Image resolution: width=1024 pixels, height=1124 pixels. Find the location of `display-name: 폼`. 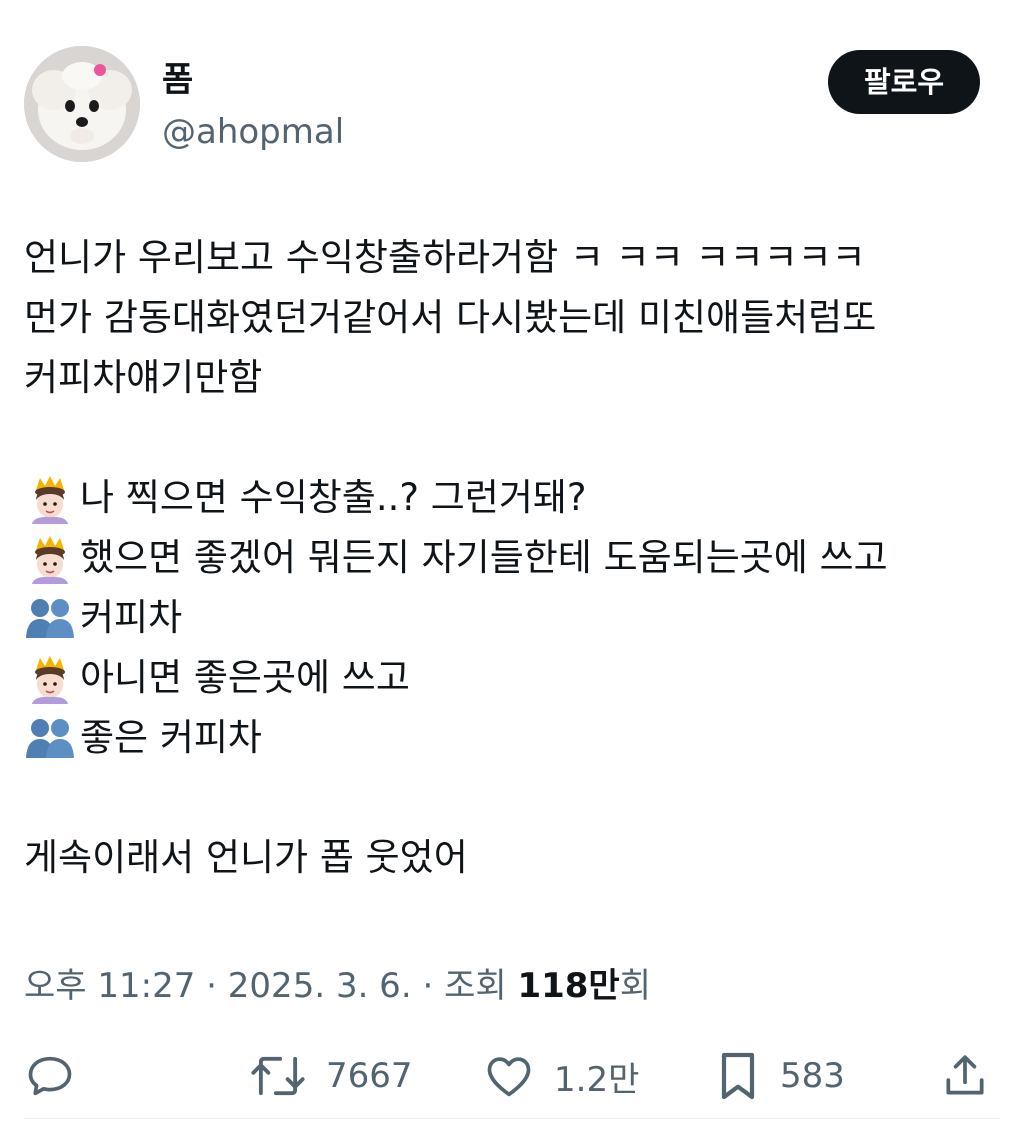

display-name: 폼 is located at coordinates (253, 80).